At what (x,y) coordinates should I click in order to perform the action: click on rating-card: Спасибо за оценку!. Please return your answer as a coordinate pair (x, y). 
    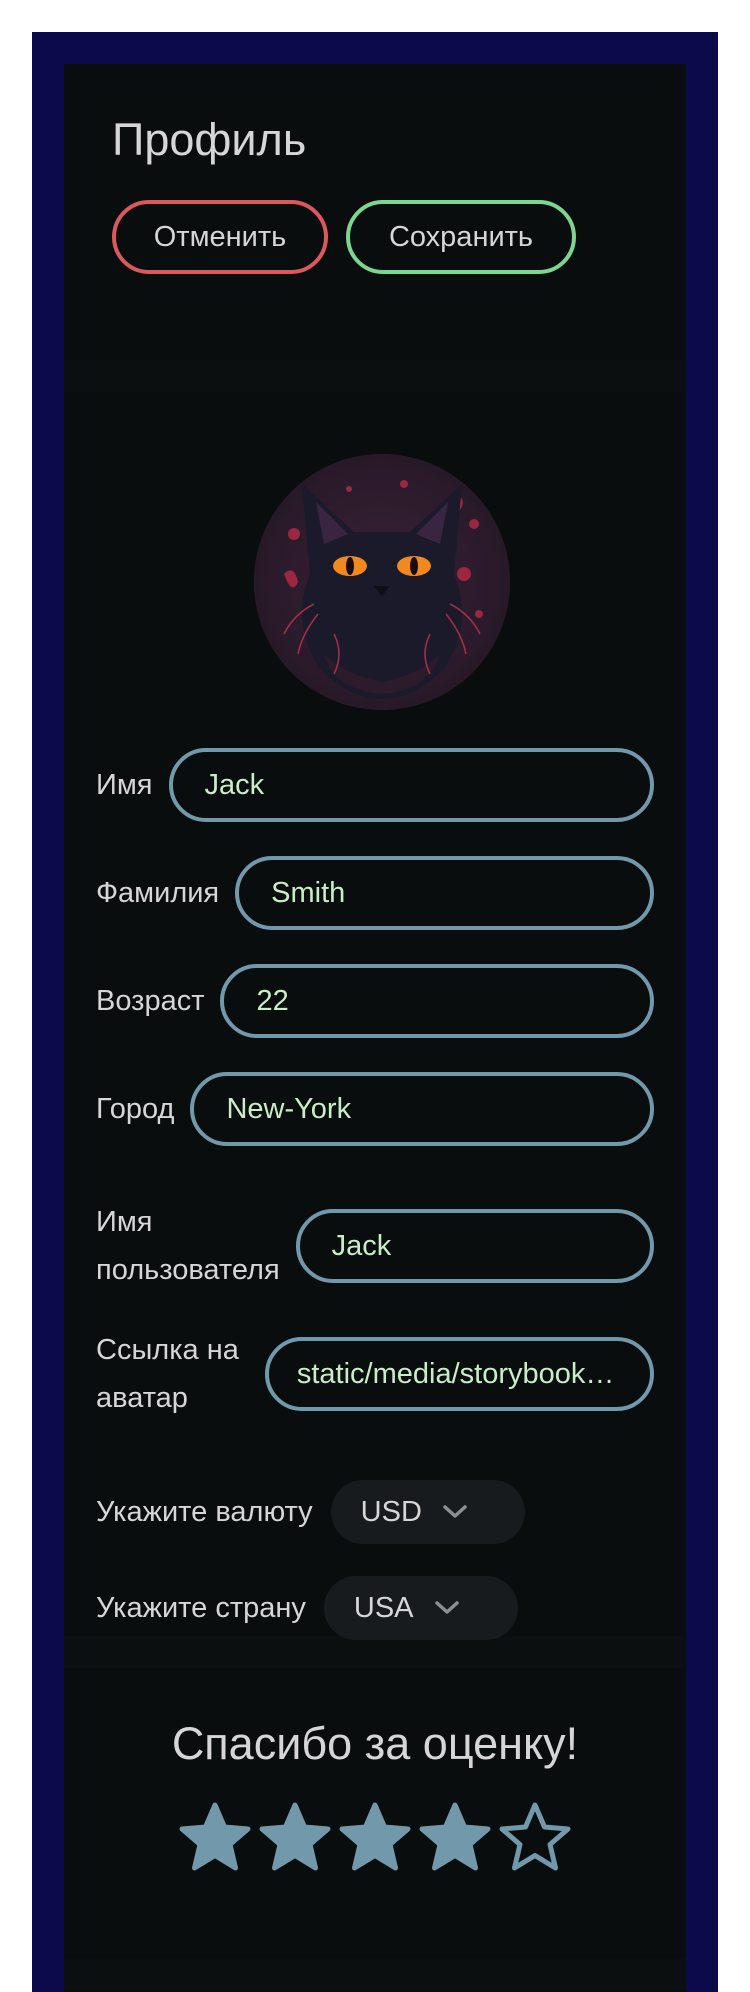
    Looking at the image, I should click on (375, 1813).